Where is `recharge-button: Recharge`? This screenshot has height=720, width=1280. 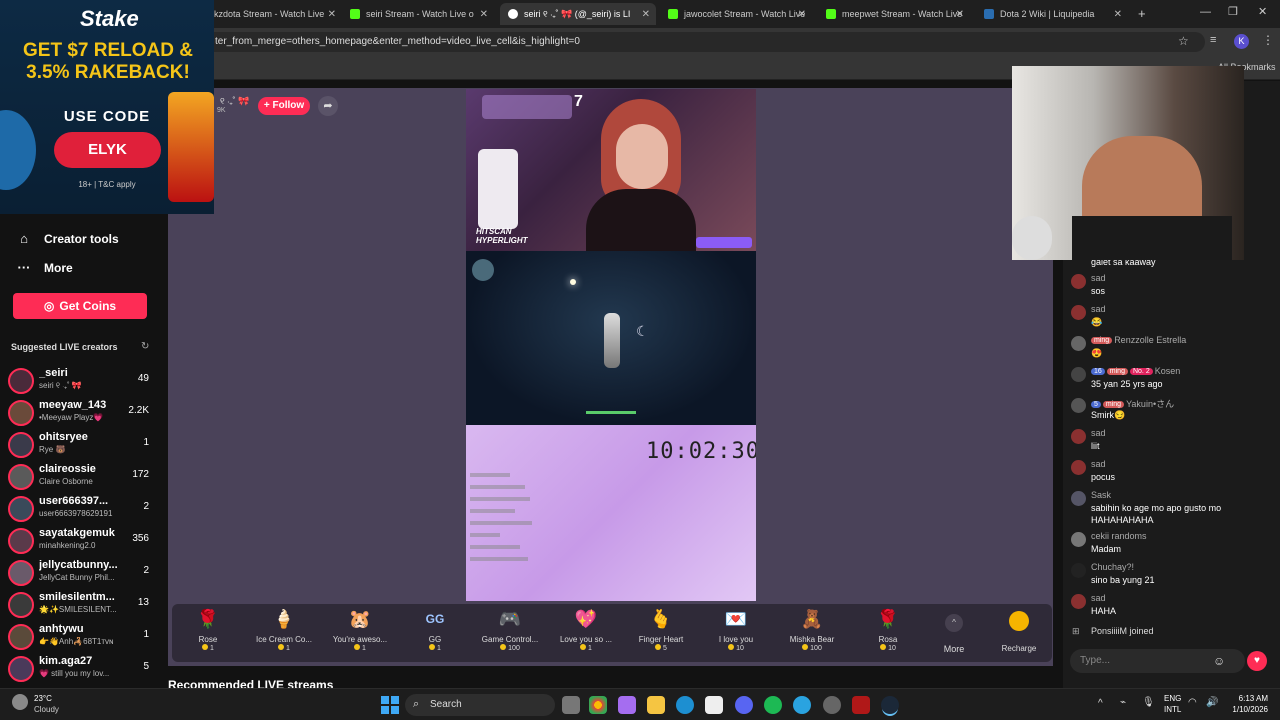 recharge-button: Recharge is located at coordinates (1019, 630).